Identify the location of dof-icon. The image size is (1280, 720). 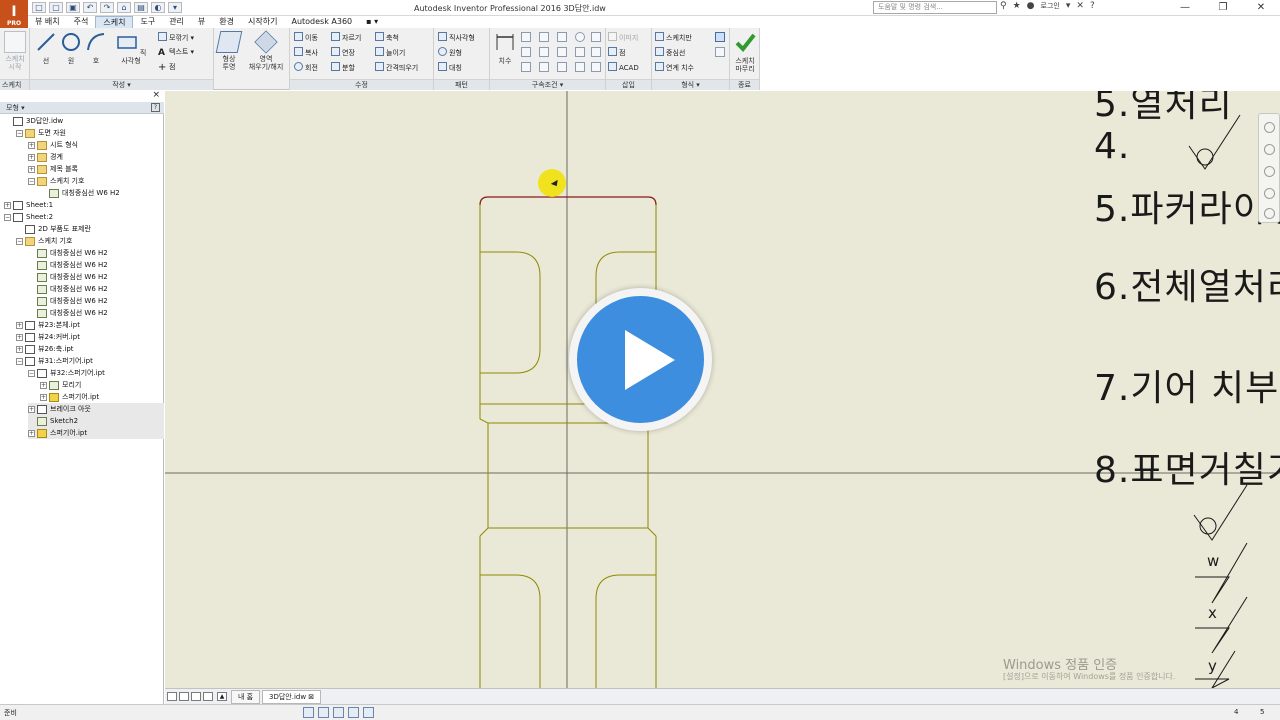
(353, 712).